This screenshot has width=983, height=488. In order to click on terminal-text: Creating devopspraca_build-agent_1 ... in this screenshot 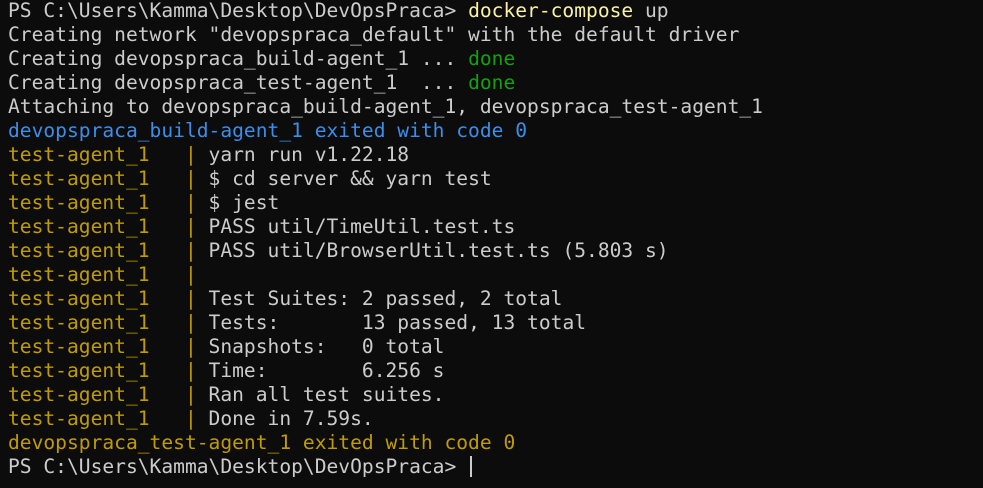, I will do `click(238, 58)`.